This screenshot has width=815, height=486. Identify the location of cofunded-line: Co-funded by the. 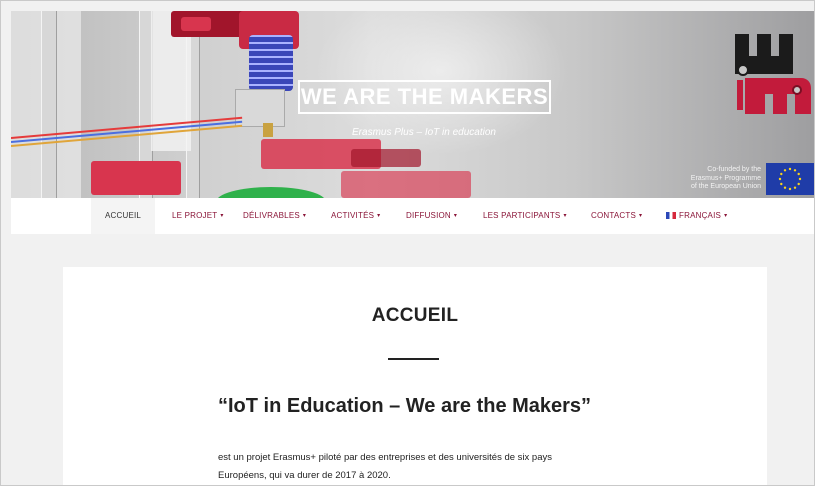
(734, 169).